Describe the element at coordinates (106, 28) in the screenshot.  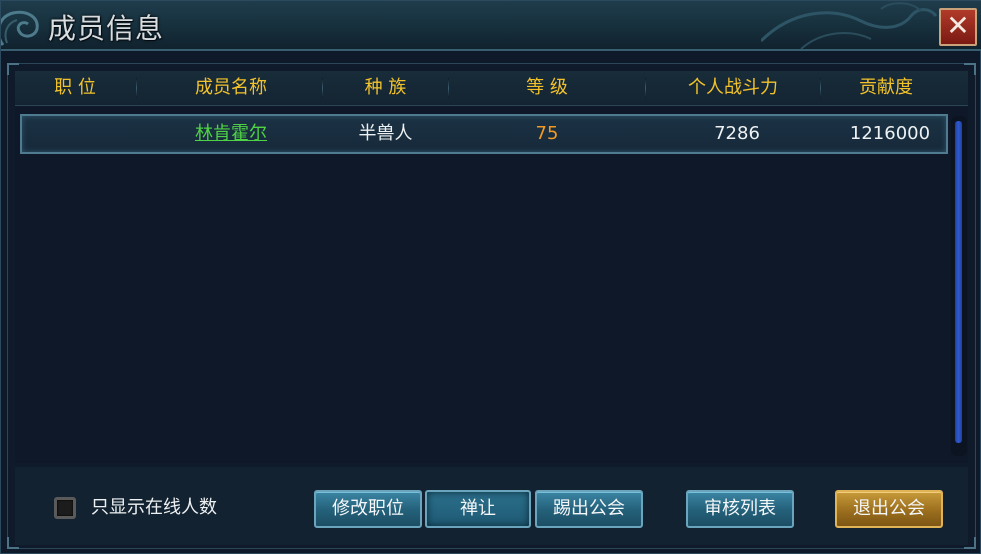
I see `window-title: 成员信息` at that location.